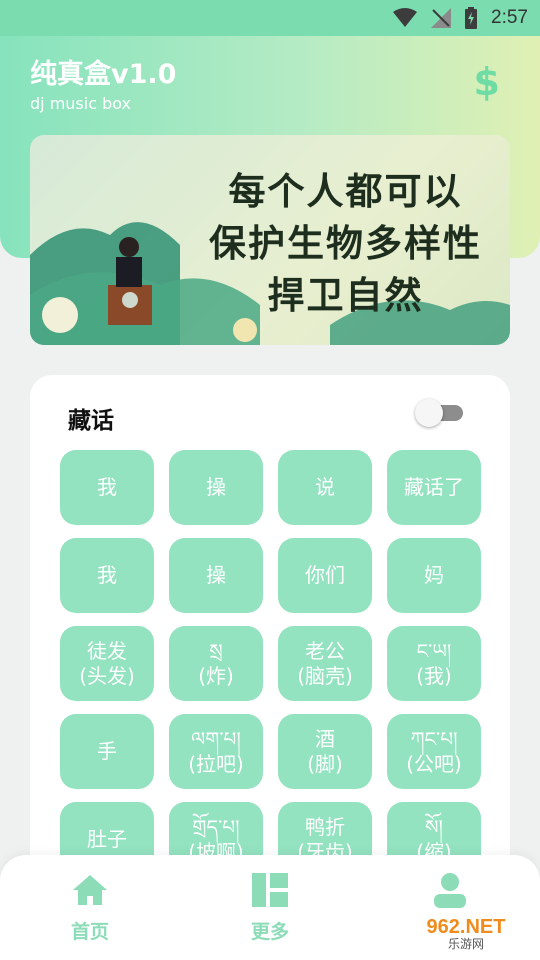  Describe the element at coordinates (405, 18) in the screenshot. I see `wifi-icon` at that location.